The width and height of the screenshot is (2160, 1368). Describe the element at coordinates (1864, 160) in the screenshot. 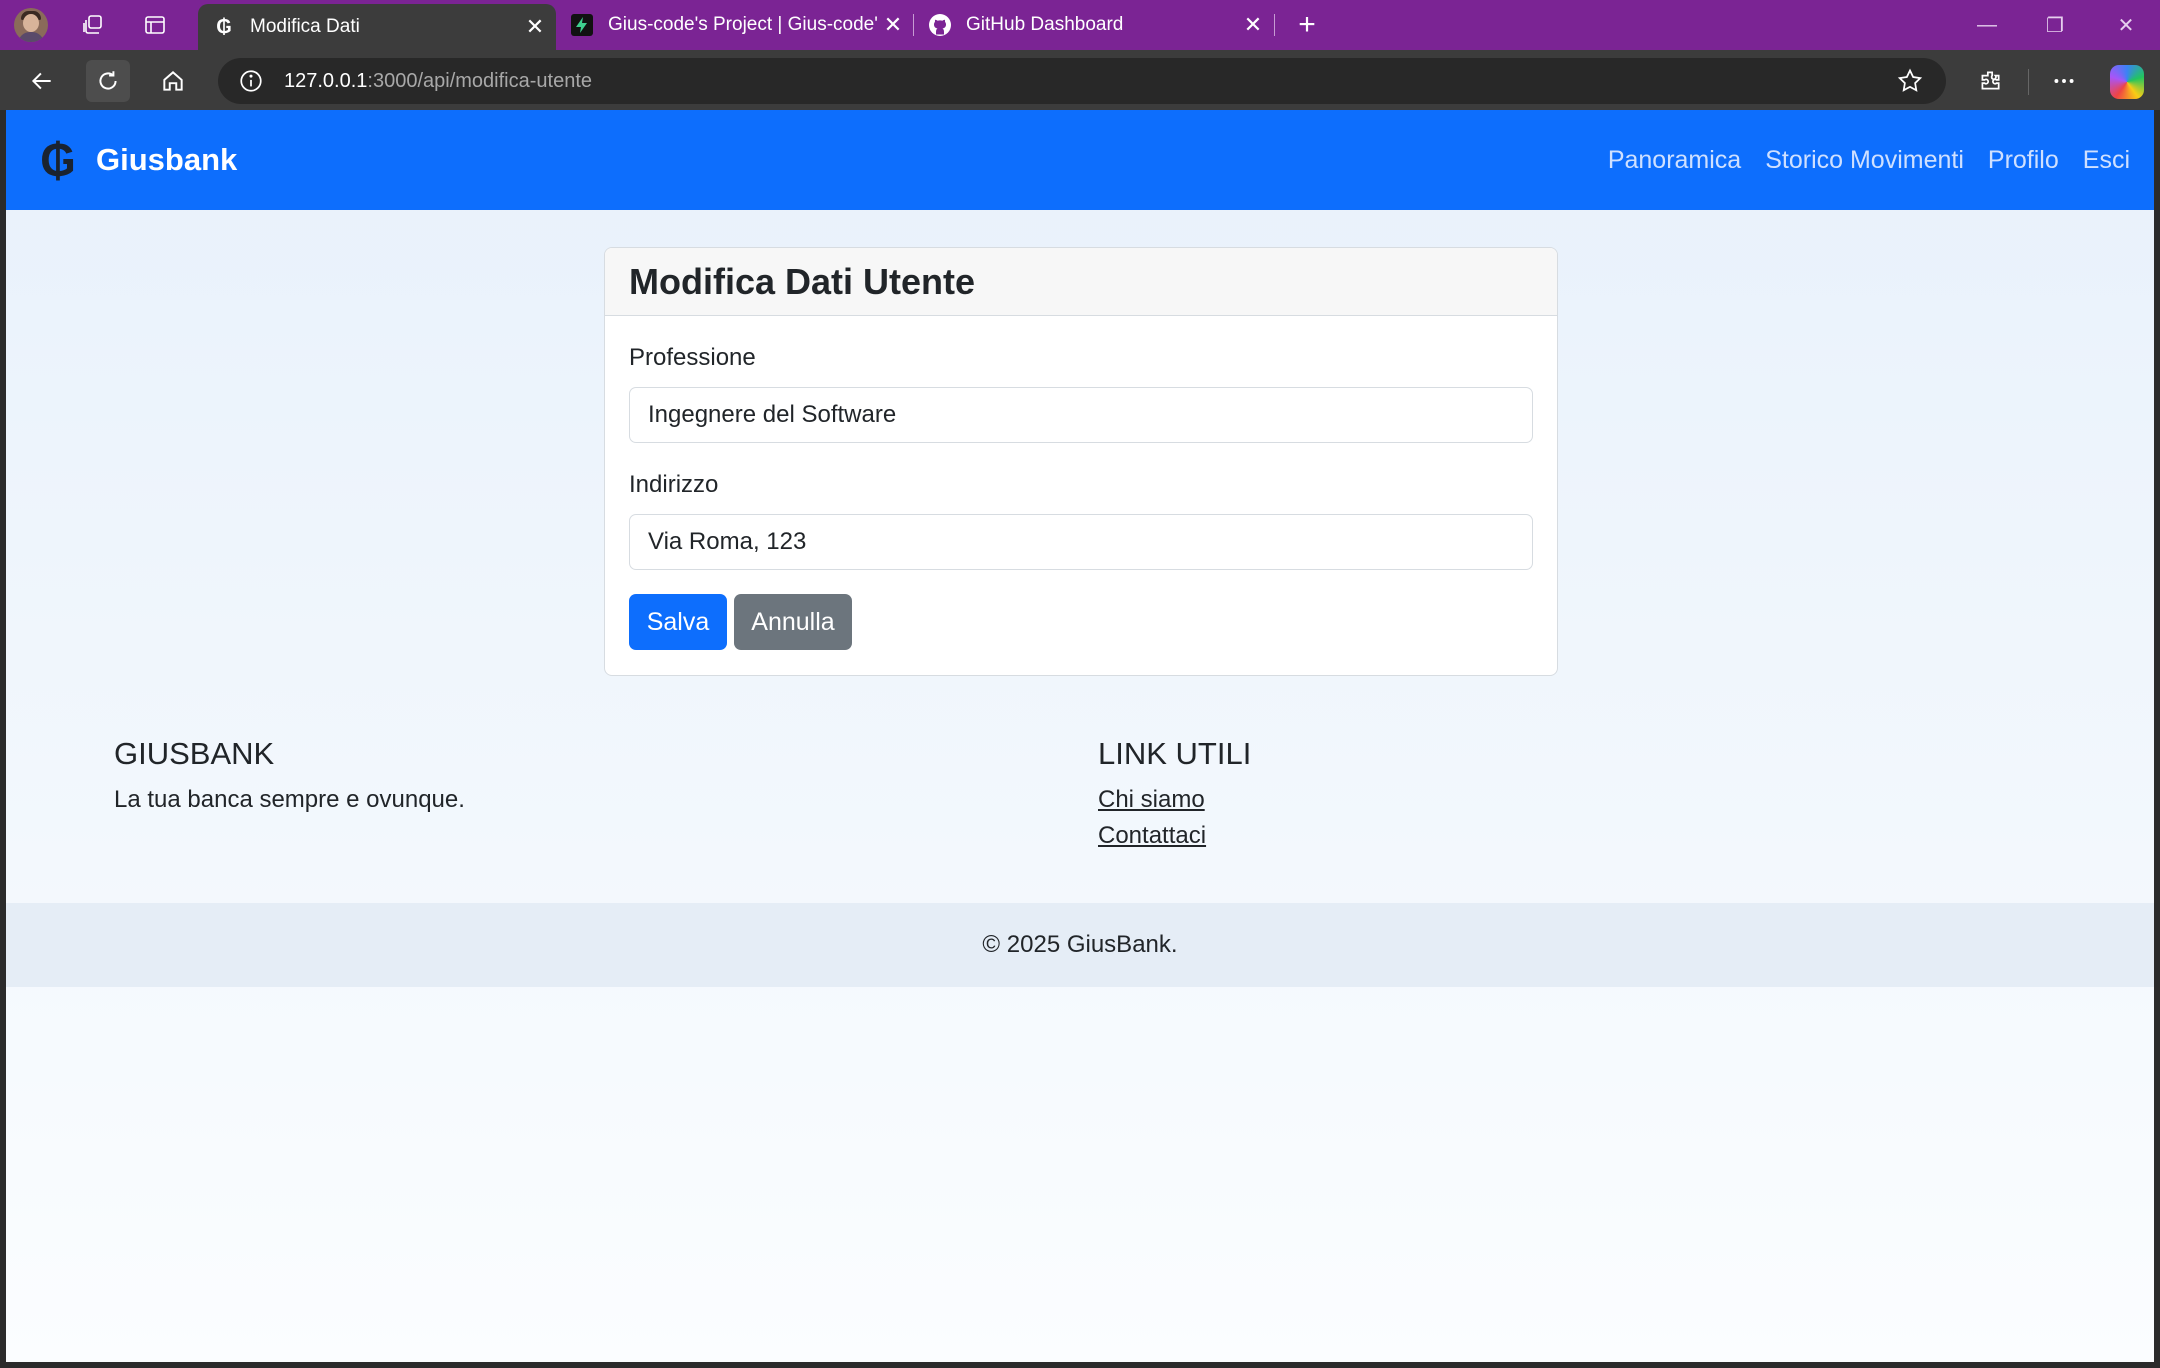

I see `nav-link-storico-movimenti: Storico Movimenti` at that location.